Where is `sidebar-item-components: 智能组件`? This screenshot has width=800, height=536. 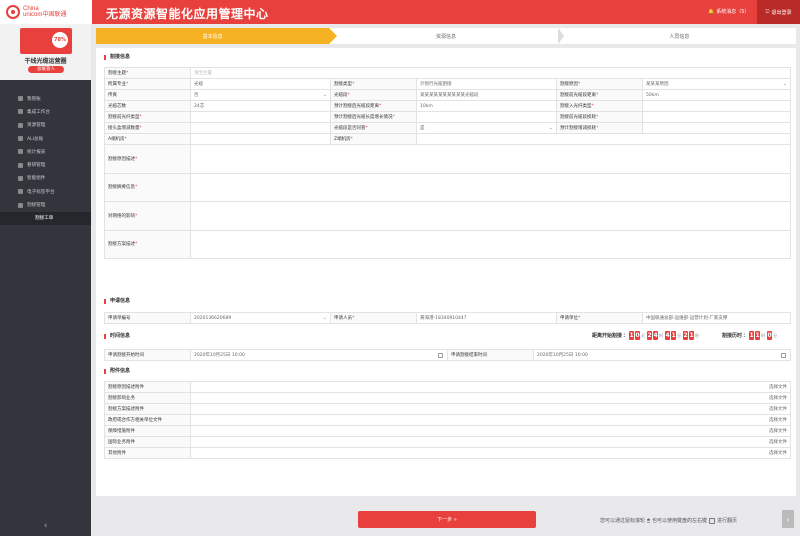
sidebar-item-components: 智能组件 is located at coordinates (45, 178).